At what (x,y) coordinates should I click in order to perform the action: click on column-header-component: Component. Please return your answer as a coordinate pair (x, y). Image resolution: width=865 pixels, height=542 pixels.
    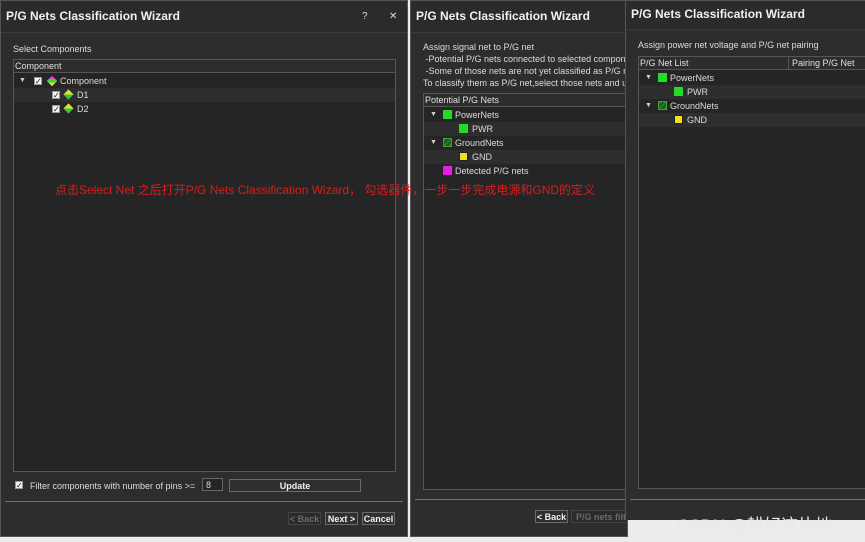
    Looking at the image, I should click on (204, 66).